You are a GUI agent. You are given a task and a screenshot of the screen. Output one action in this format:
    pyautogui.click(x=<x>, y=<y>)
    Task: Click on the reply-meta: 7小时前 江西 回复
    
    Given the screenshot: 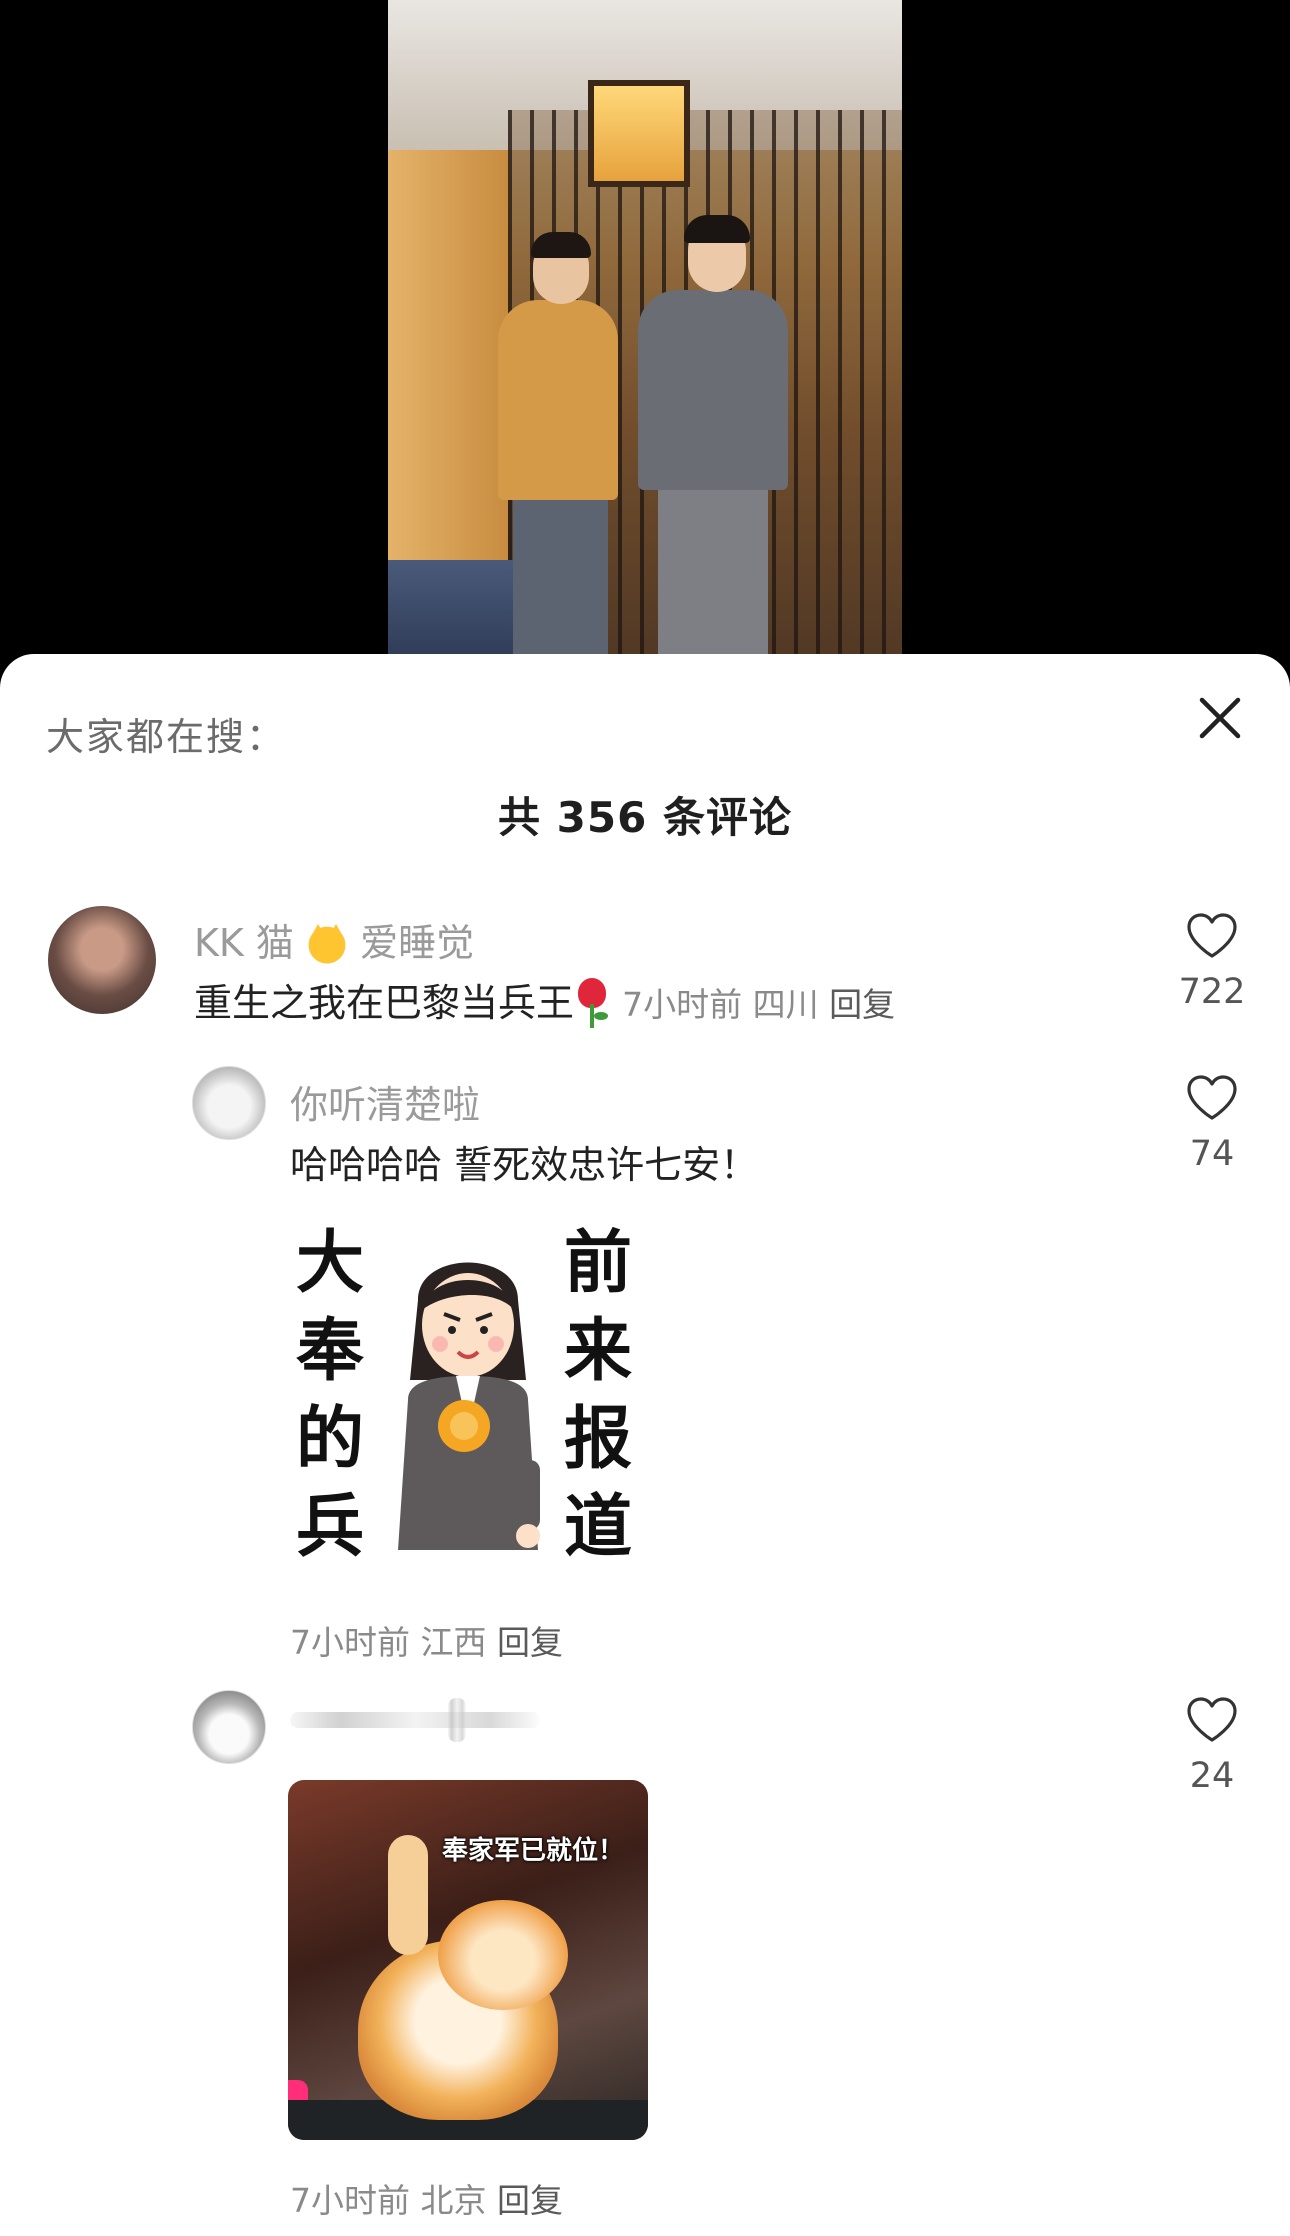 What is the action you would take?
    pyautogui.click(x=426, y=1640)
    